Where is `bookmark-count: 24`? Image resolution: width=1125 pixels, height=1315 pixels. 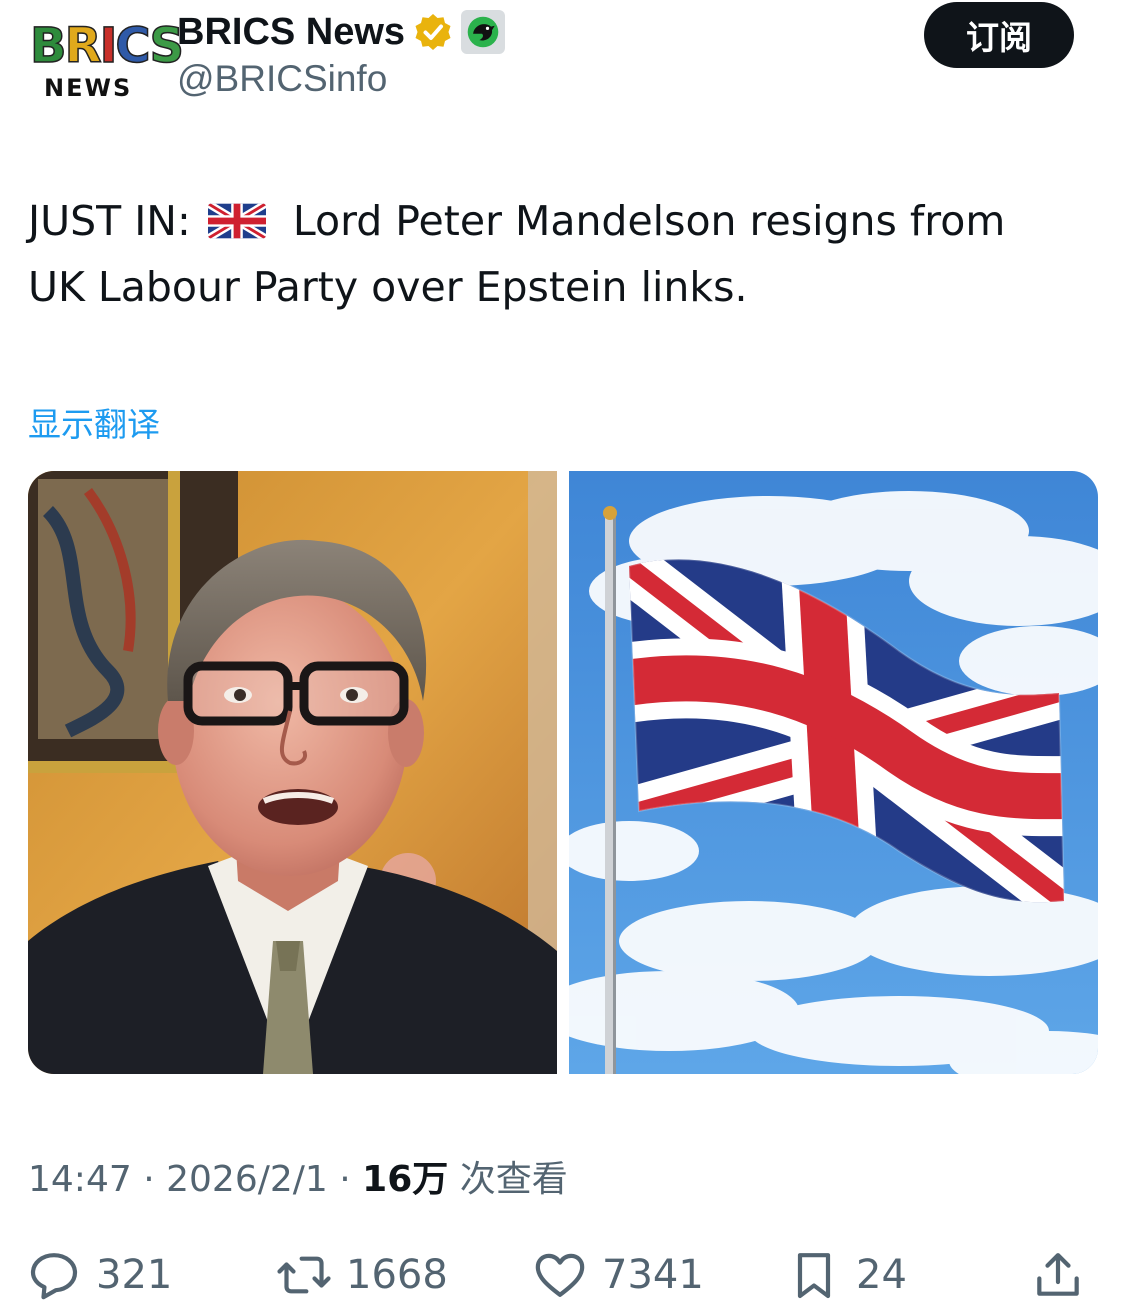 bookmark-count: 24 is located at coordinates (881, 1275).